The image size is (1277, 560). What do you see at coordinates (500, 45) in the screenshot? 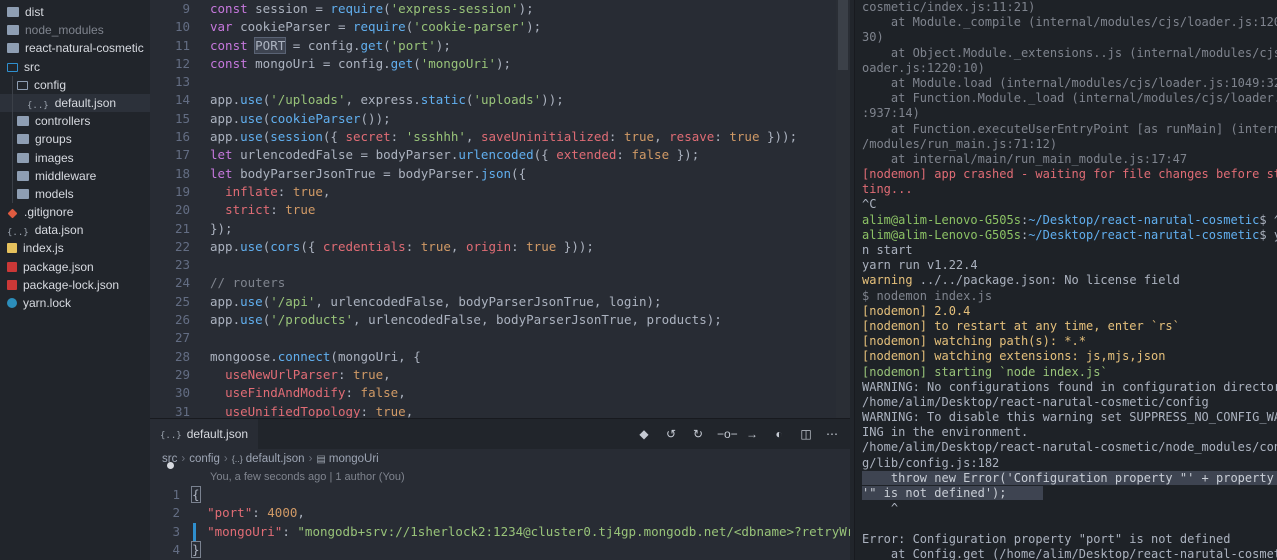
I see `code-line: 11 const PORT = config.get('port');` at bounding box center [500, 45].